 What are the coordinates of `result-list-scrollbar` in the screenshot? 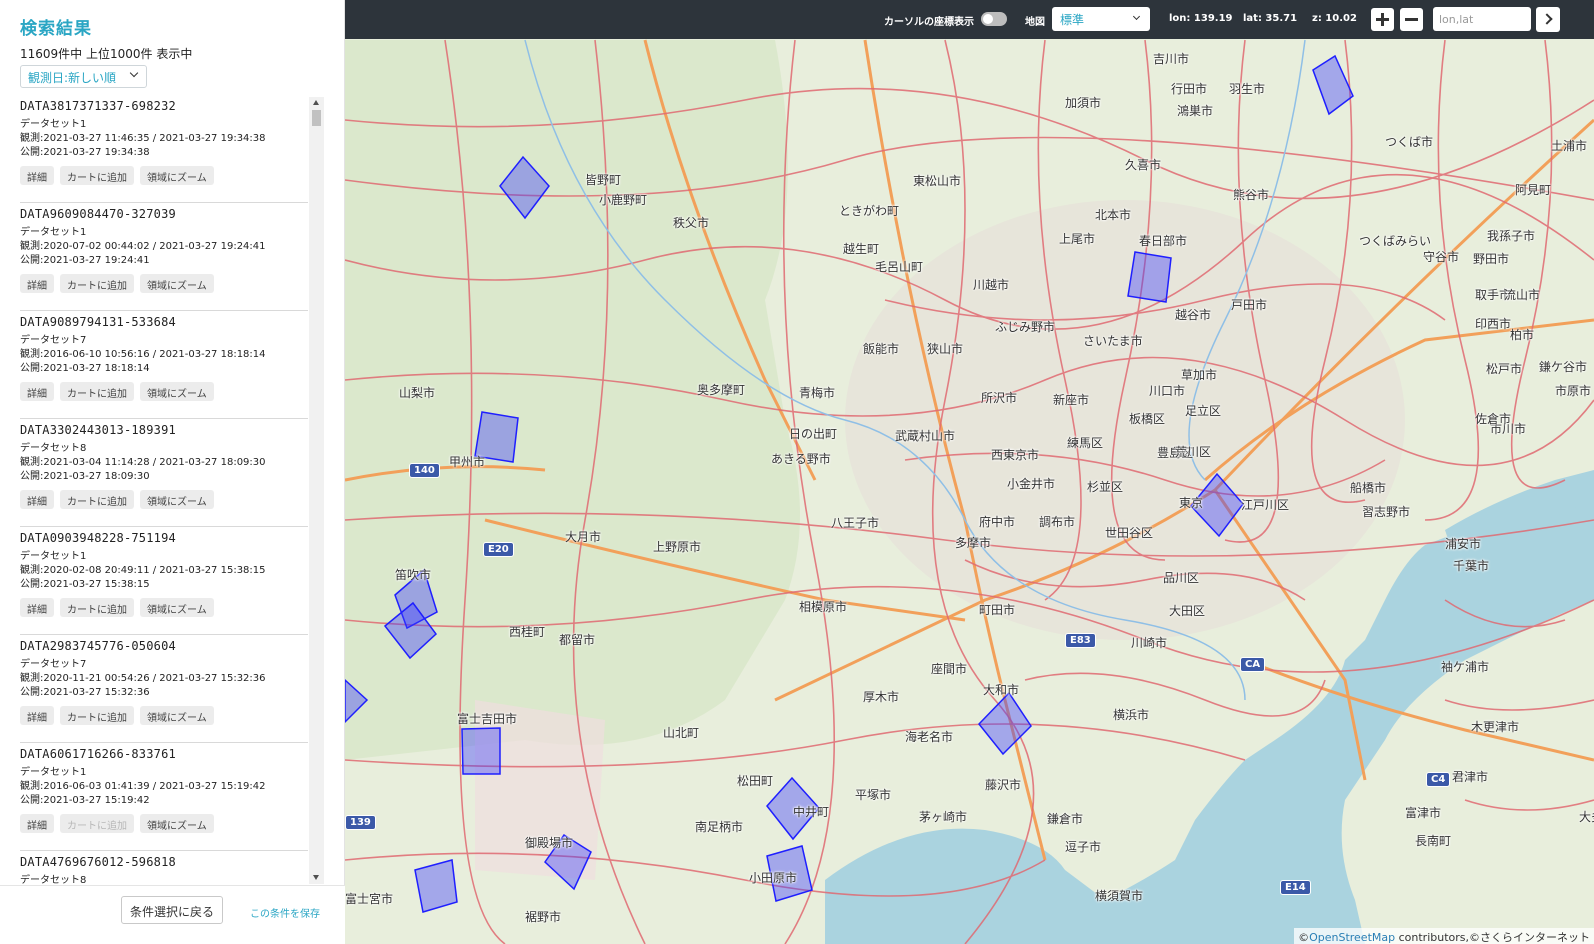 It's located at (316, 490).